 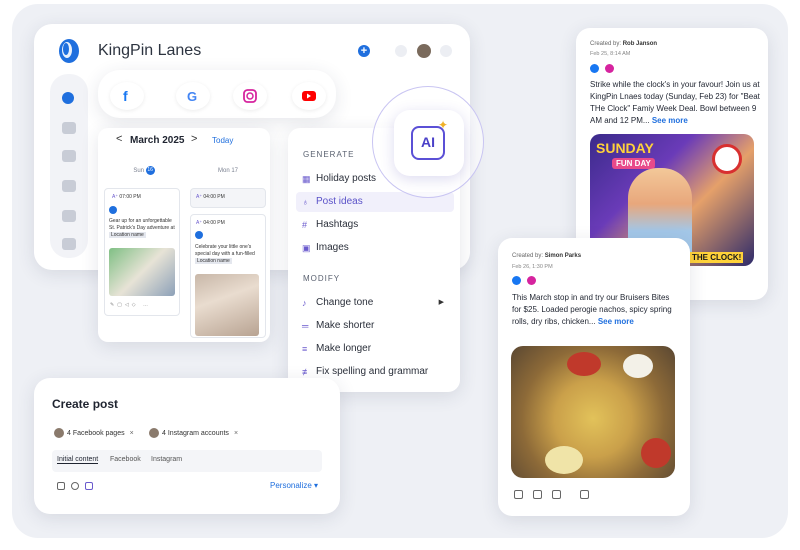 What do you see at coordinates (69, 216) in the screenshot?
I see `star-icon` at bounding box center [69, 216].